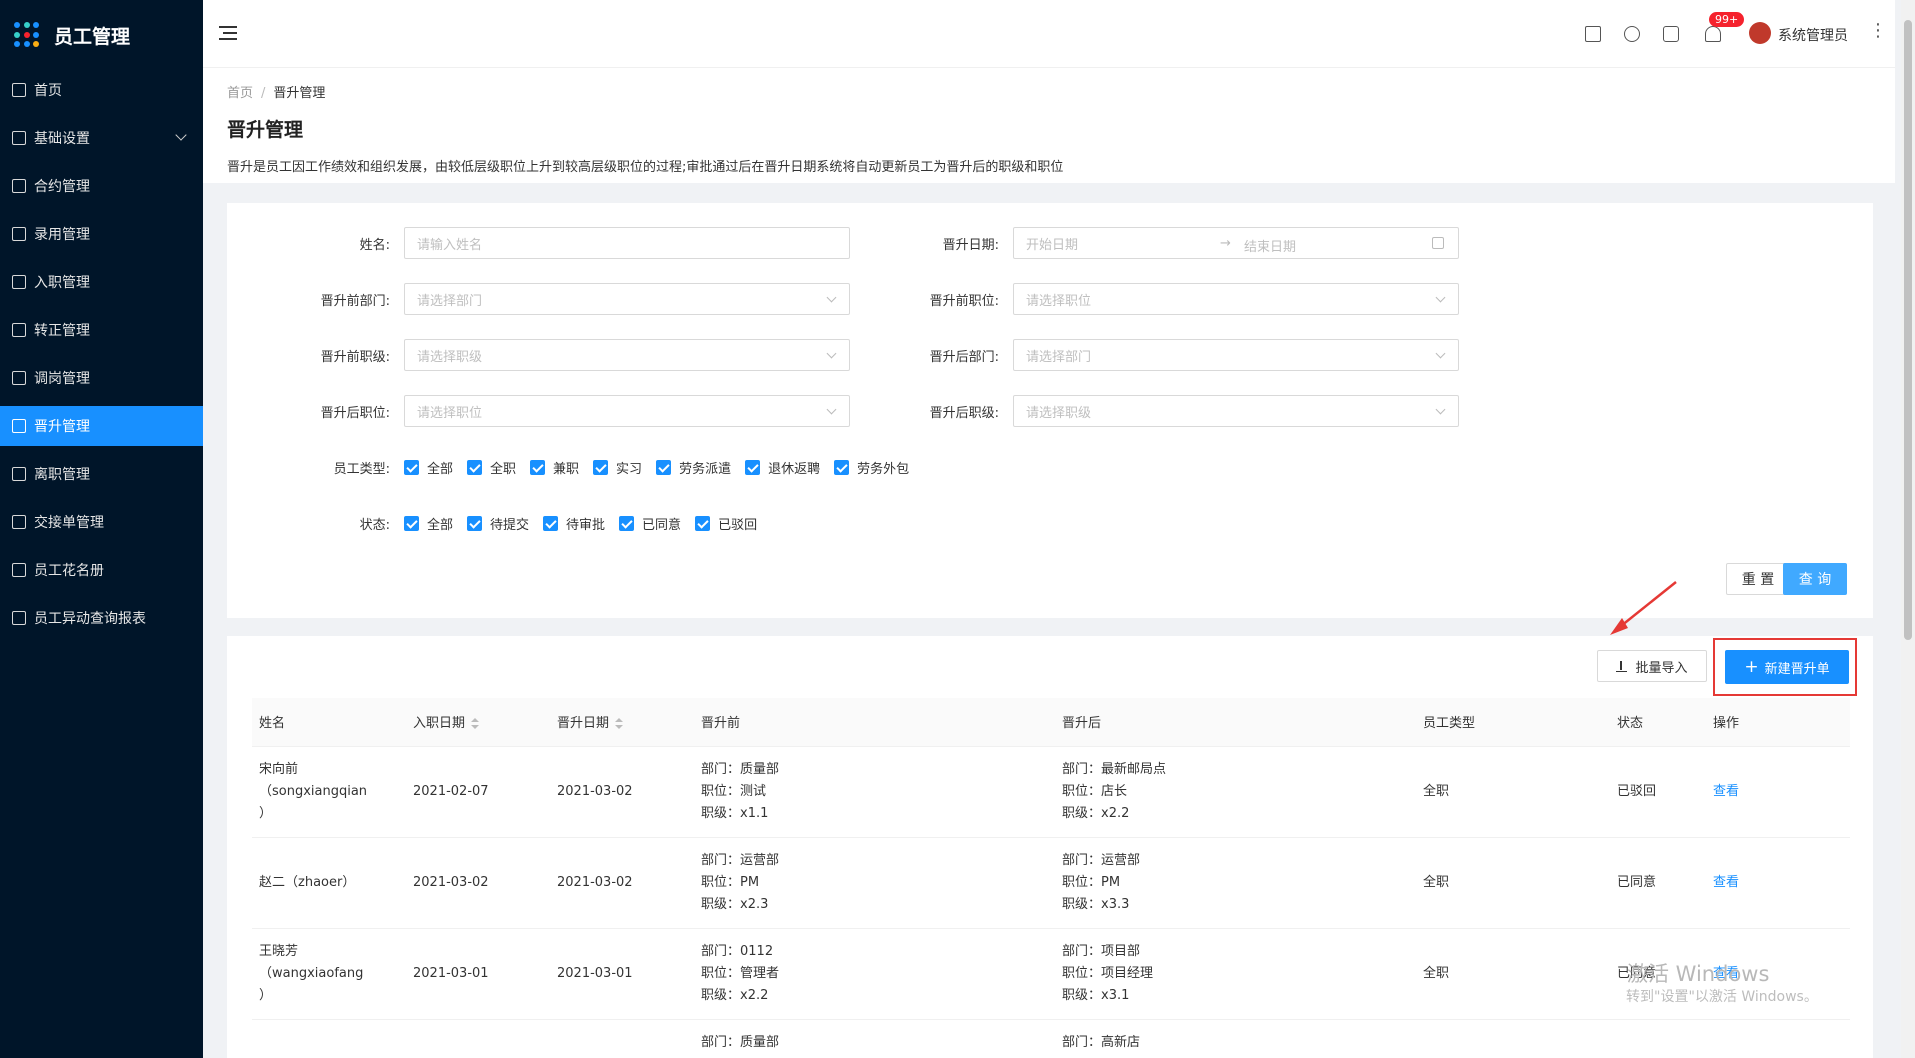 This screenshot has width=1915, height=1058. I want to click on cell-join-date: 2021-02-07, so click(478, 792).